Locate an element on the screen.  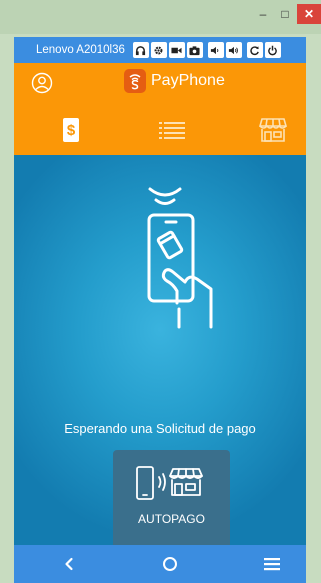
gear-icon is located at coordinates (158, 50).